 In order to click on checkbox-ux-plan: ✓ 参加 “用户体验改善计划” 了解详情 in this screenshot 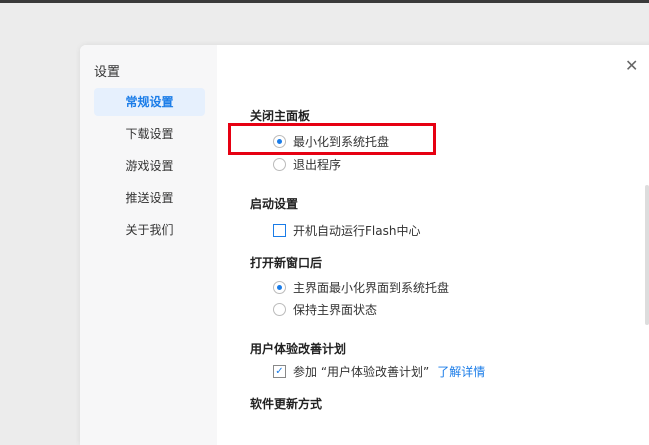, I will do `click(379, 371)`.